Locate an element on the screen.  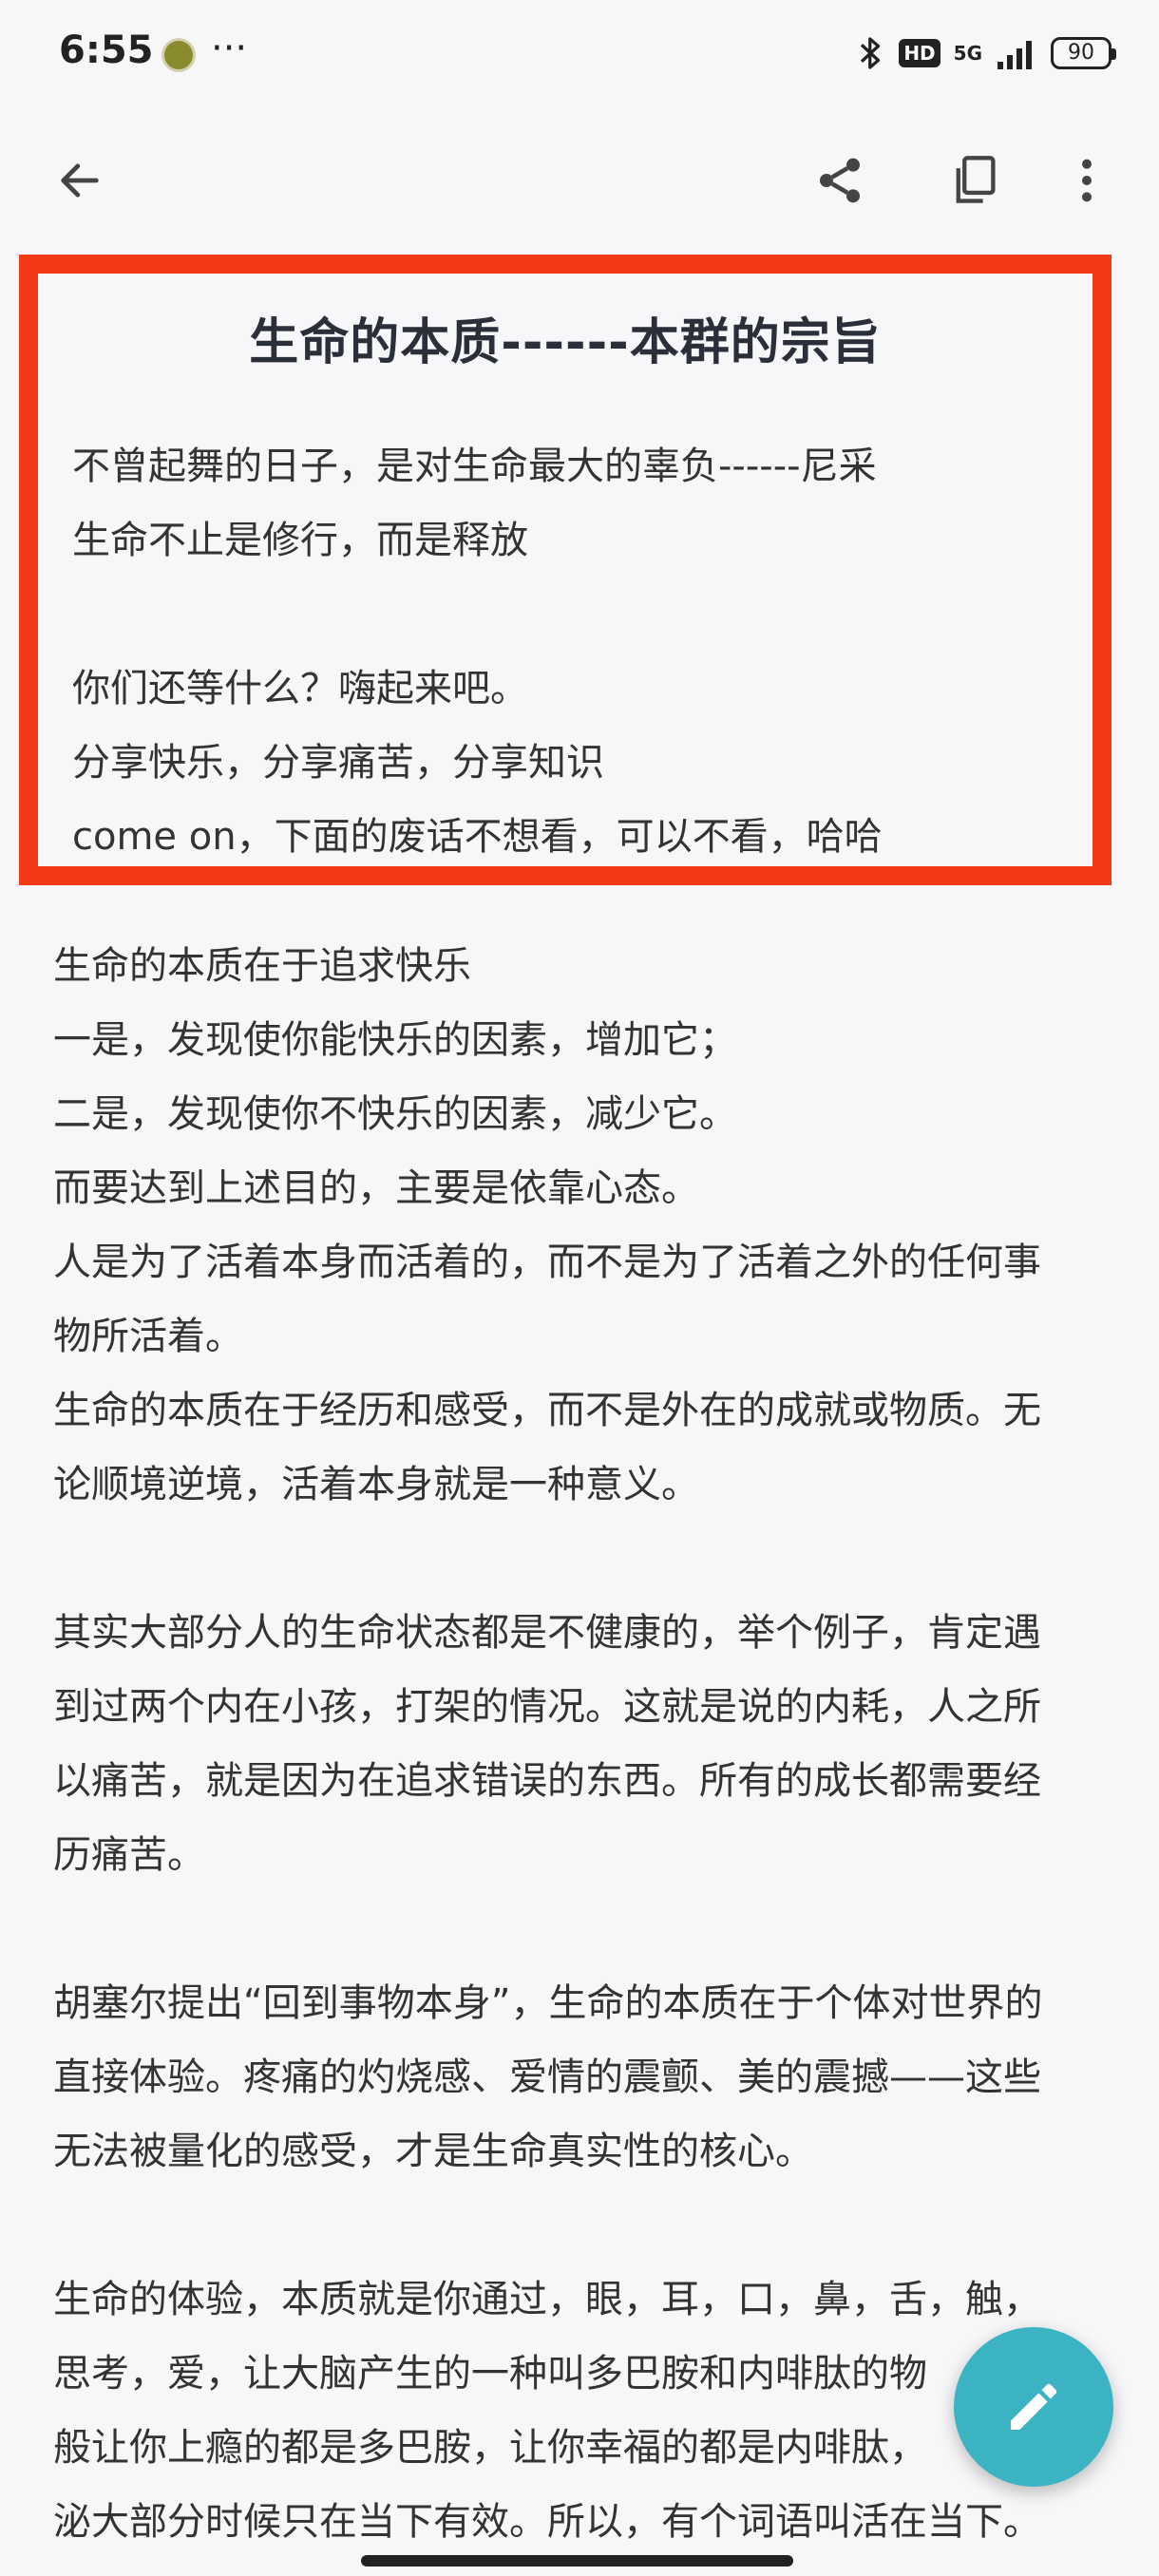
body-line: 泌大部分时候只在当下有效。所以，有个词语叫活在当下。 is located at coordinates (547, 2522).